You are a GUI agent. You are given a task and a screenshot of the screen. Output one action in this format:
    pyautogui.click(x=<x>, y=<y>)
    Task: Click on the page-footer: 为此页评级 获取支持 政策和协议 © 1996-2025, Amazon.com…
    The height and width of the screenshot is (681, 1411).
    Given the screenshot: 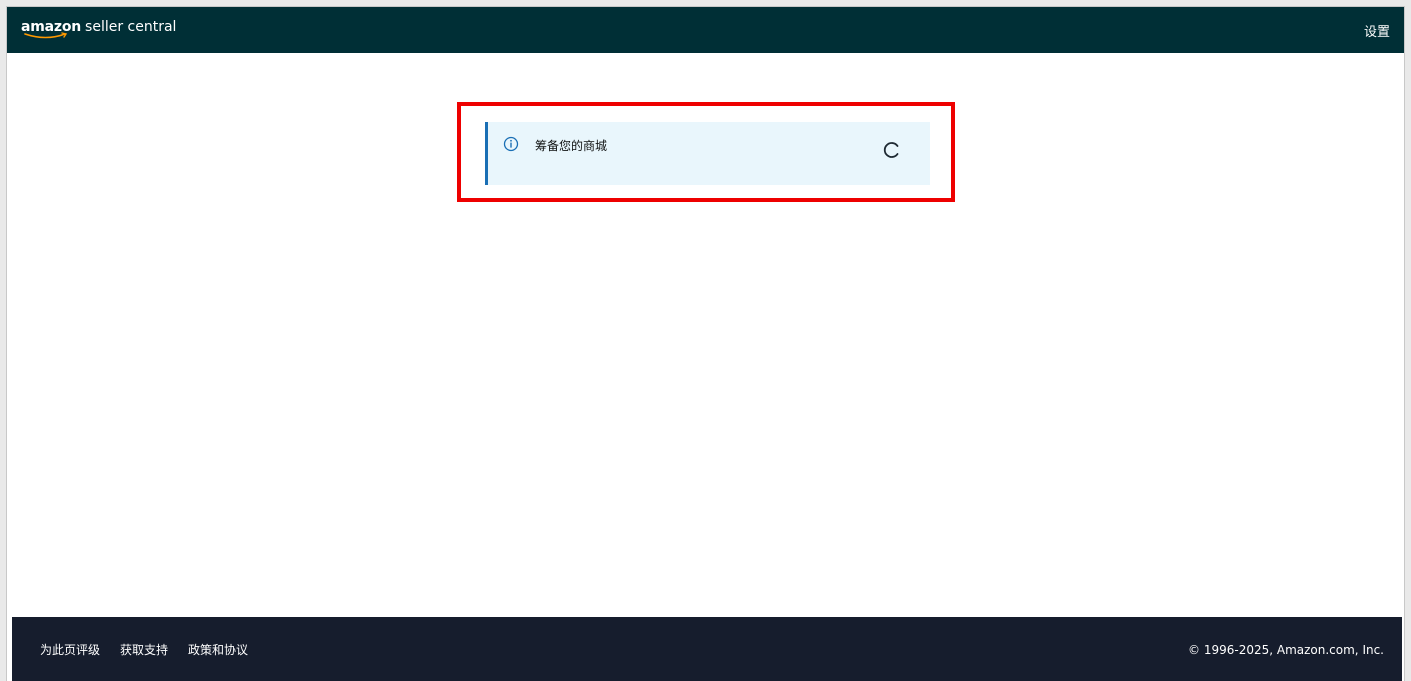 What is the action you would take?
    pyautogui.click(x=707, y=649)
    